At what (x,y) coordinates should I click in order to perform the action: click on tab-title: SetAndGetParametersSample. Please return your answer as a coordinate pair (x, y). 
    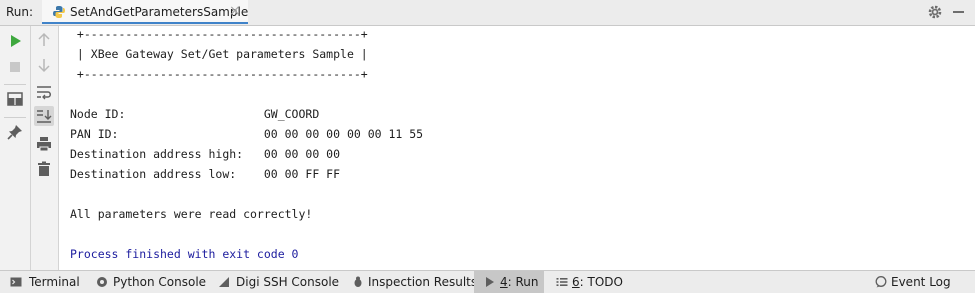
    Looking at the image, I should click on (159, 12).